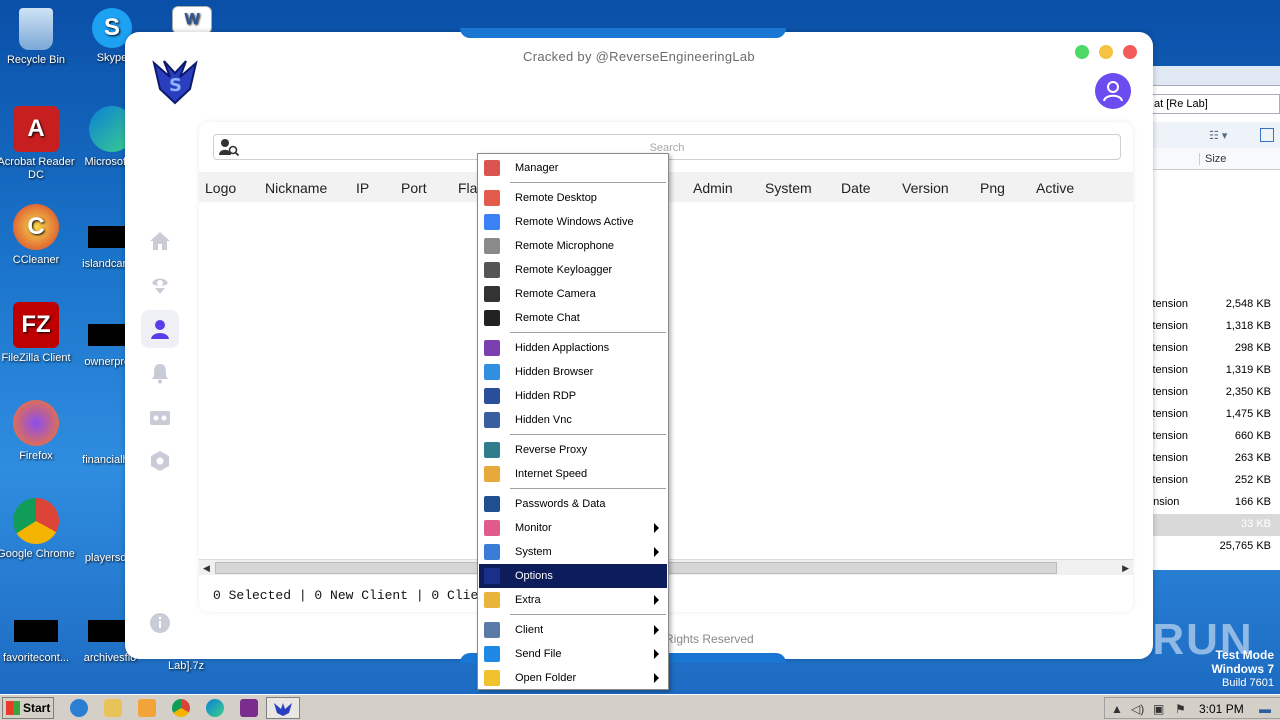 The width and height of the screenshot is (1280, 720). Describe the element at coordinates (1210, 371) in the screenshot. I see `explorer-file-row: xtension 1,319 KB` at that location.